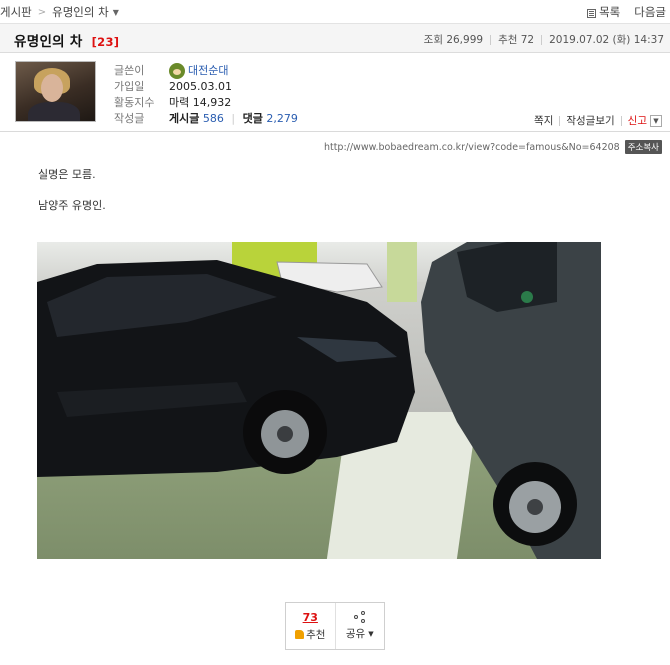 The image size is (670, 665). Describe the element at coordinates (129, 118) in the screenshot. I see `posts-label: 작성글` at that location.